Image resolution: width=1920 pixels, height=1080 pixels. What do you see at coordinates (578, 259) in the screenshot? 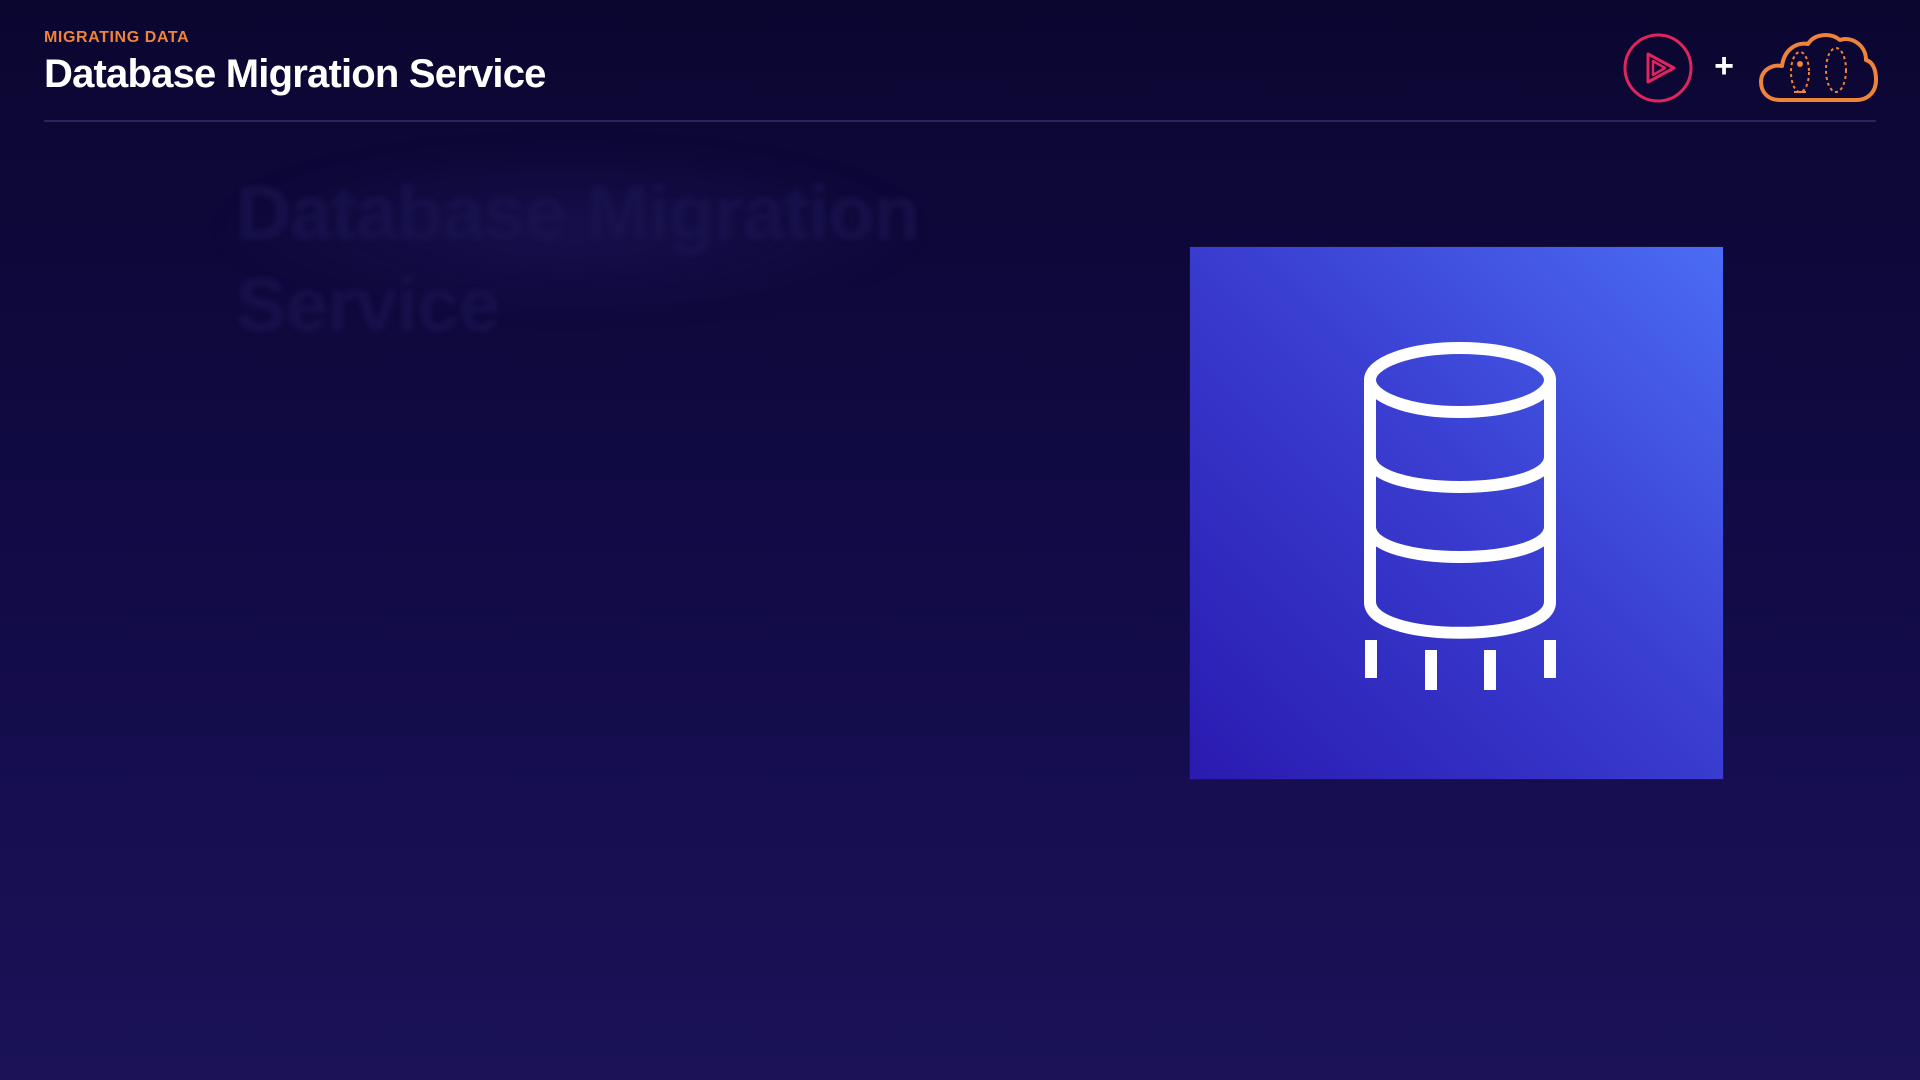
I see `ghost-title-text: Database Migration Service` at bounding box center [578, 259].